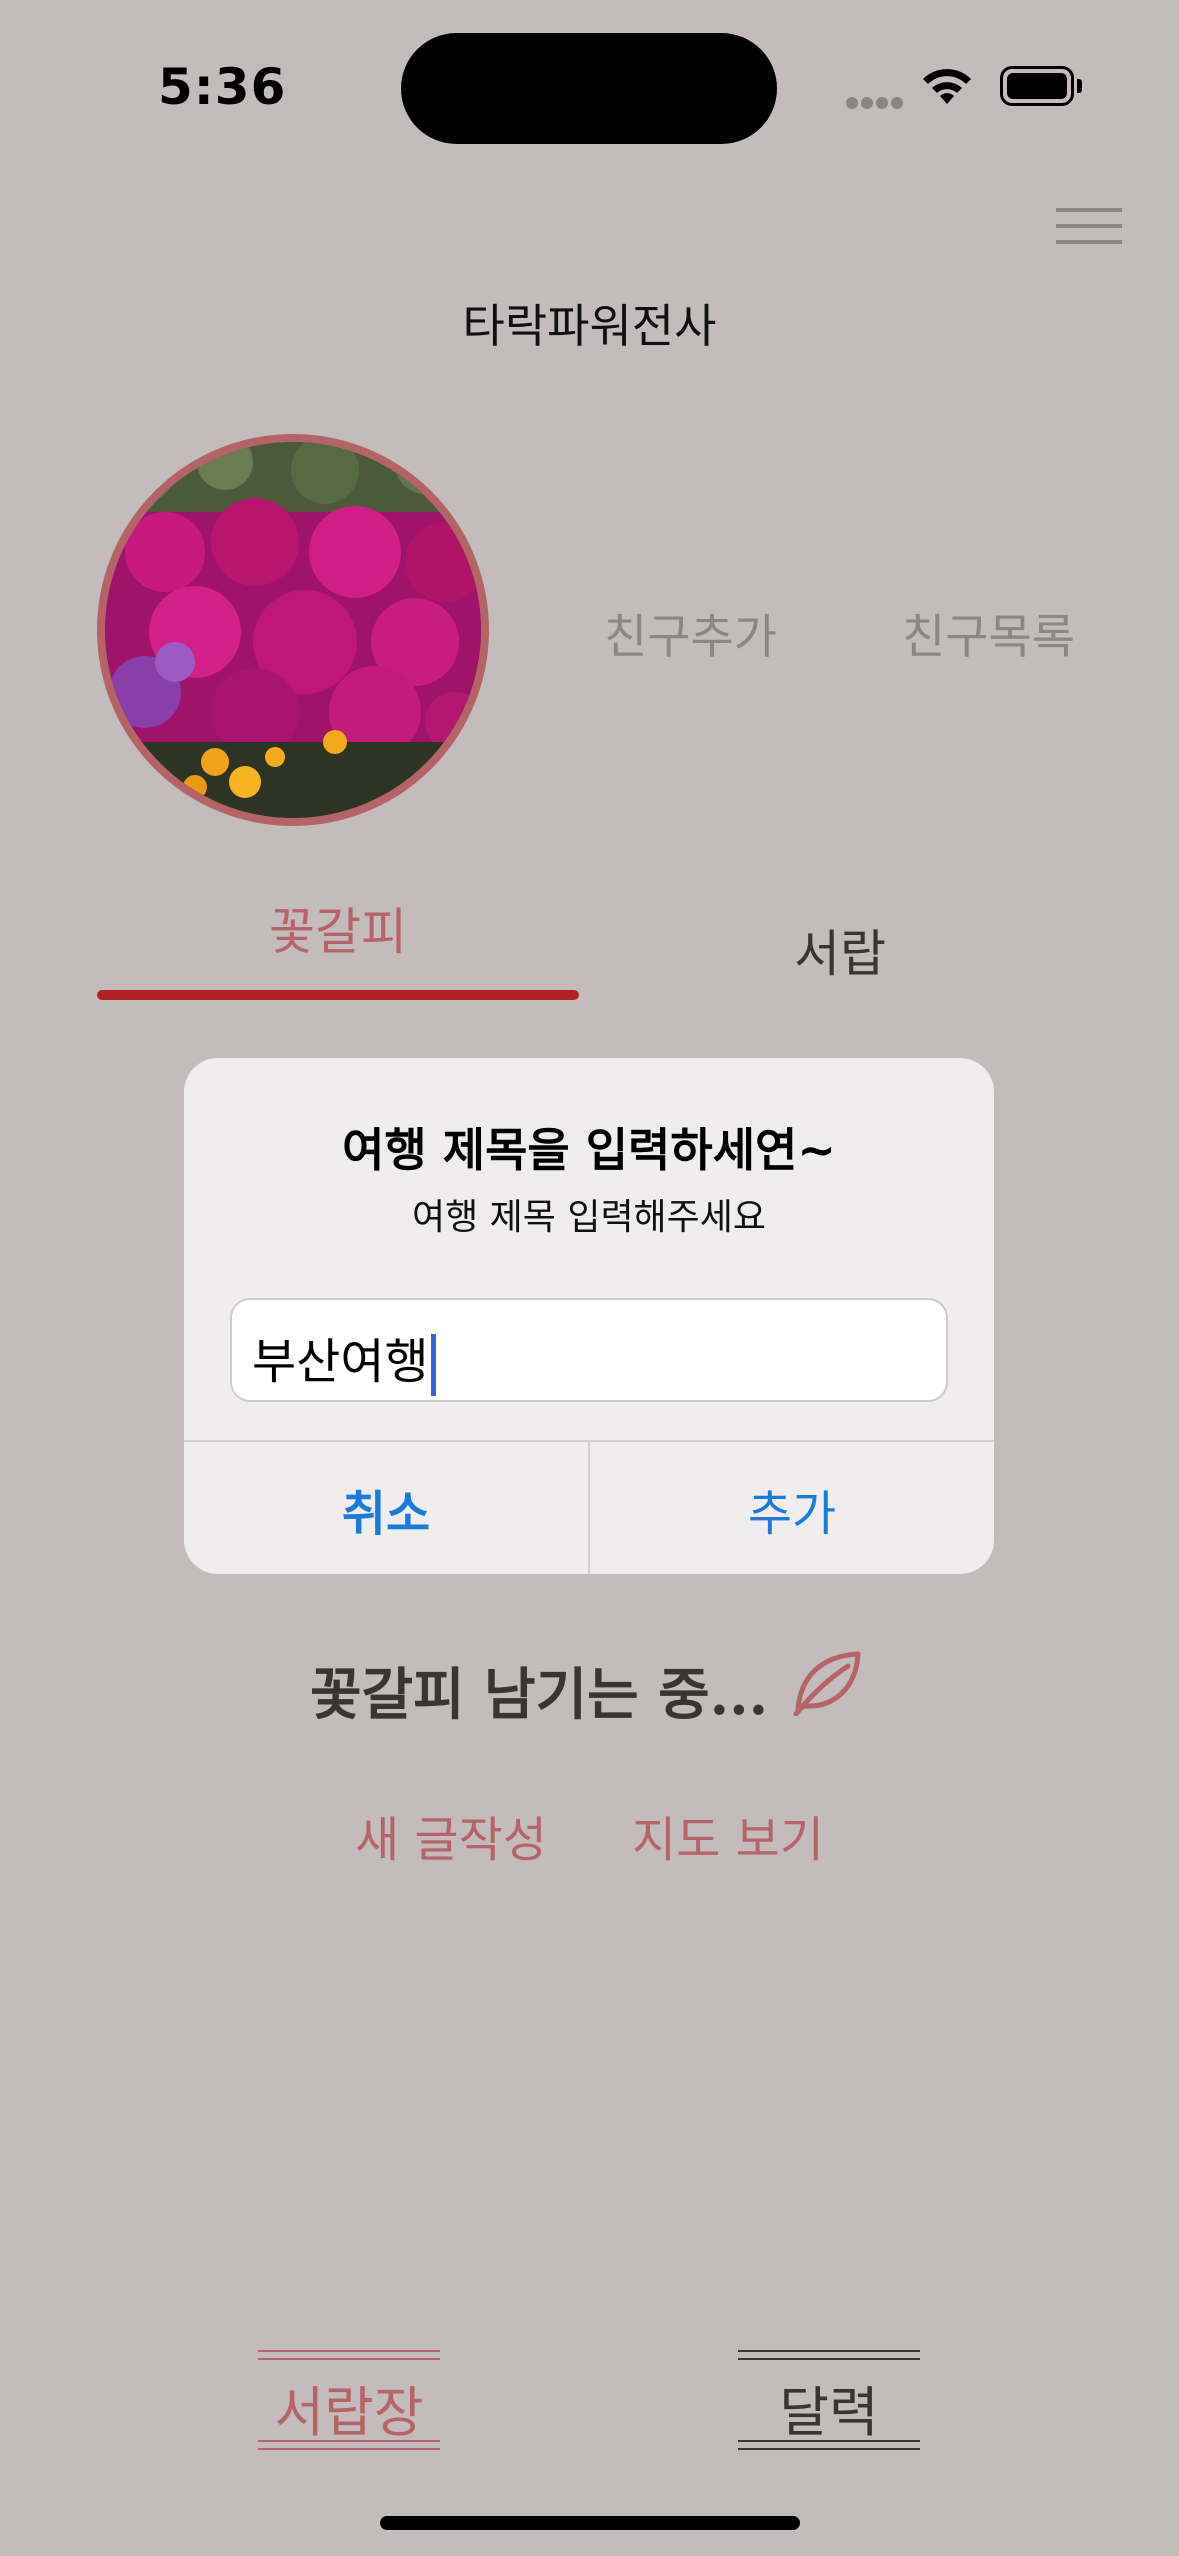 Image resolution: width=1179 pixels, height=2556 pixels. Describe the element at coordinates (340, 1362) in the screenshot. I see `trip-title-value: 부산여행` at that location.